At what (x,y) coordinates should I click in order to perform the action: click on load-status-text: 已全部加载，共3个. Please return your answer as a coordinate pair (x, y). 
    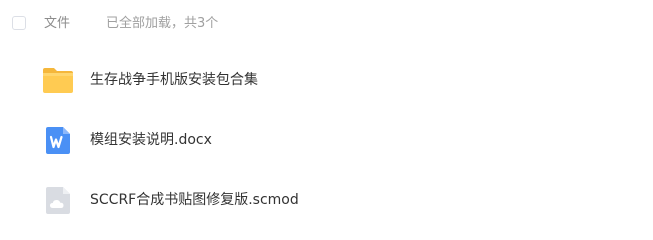
    Looking at the image, I should click on (162, 23).